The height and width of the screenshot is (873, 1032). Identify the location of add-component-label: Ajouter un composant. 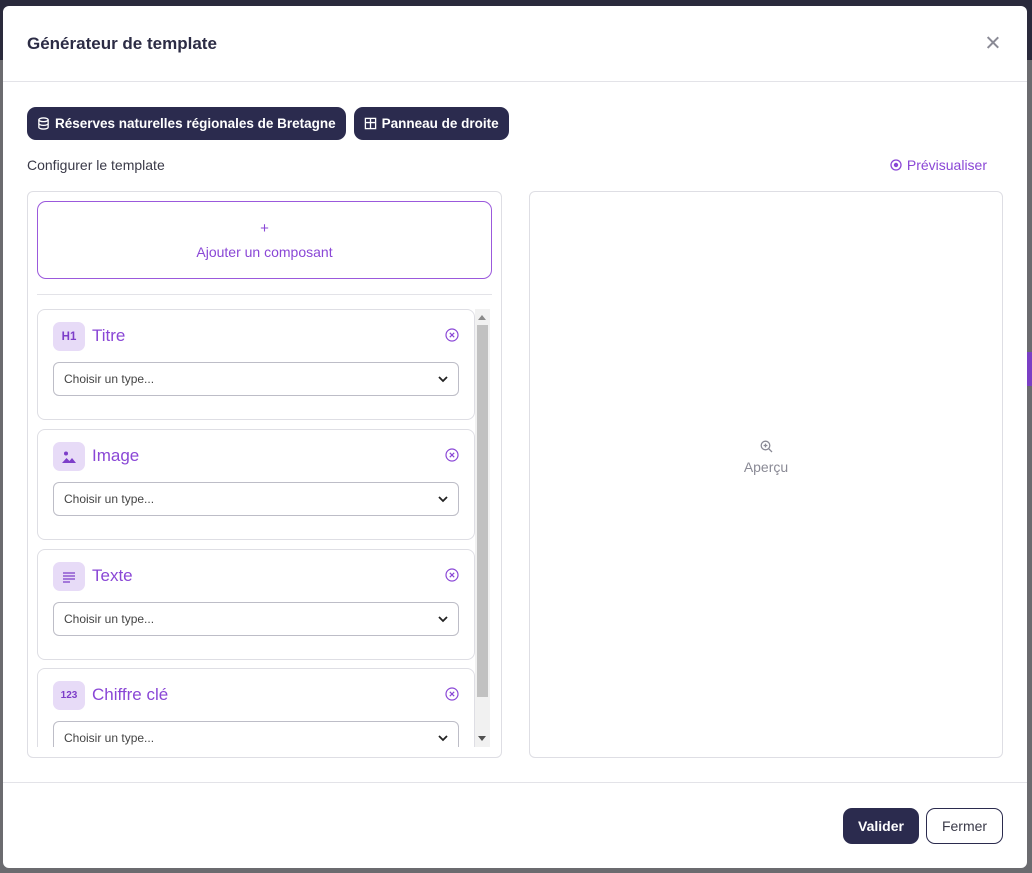
(264, 251).